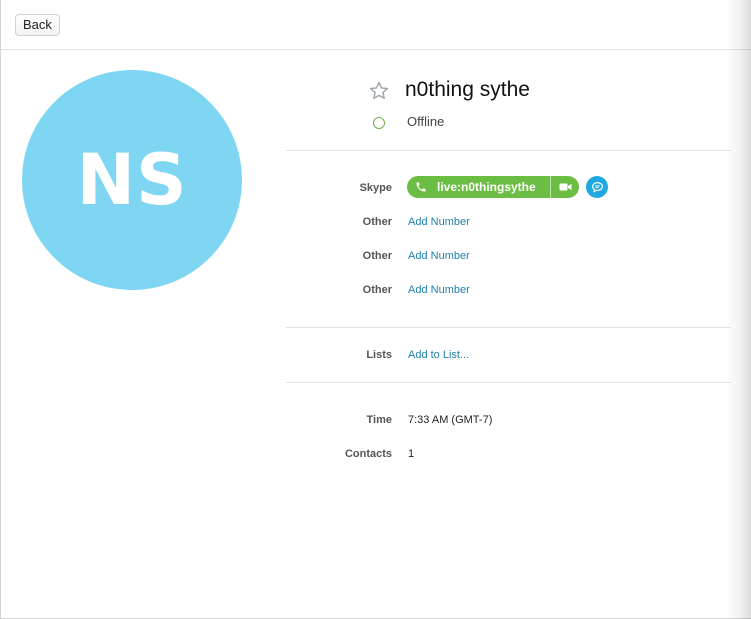  What do you see at coordinates (426, 121) in the screenshot?
I see `presence-status: Offline` at bounding box center [426, 121].